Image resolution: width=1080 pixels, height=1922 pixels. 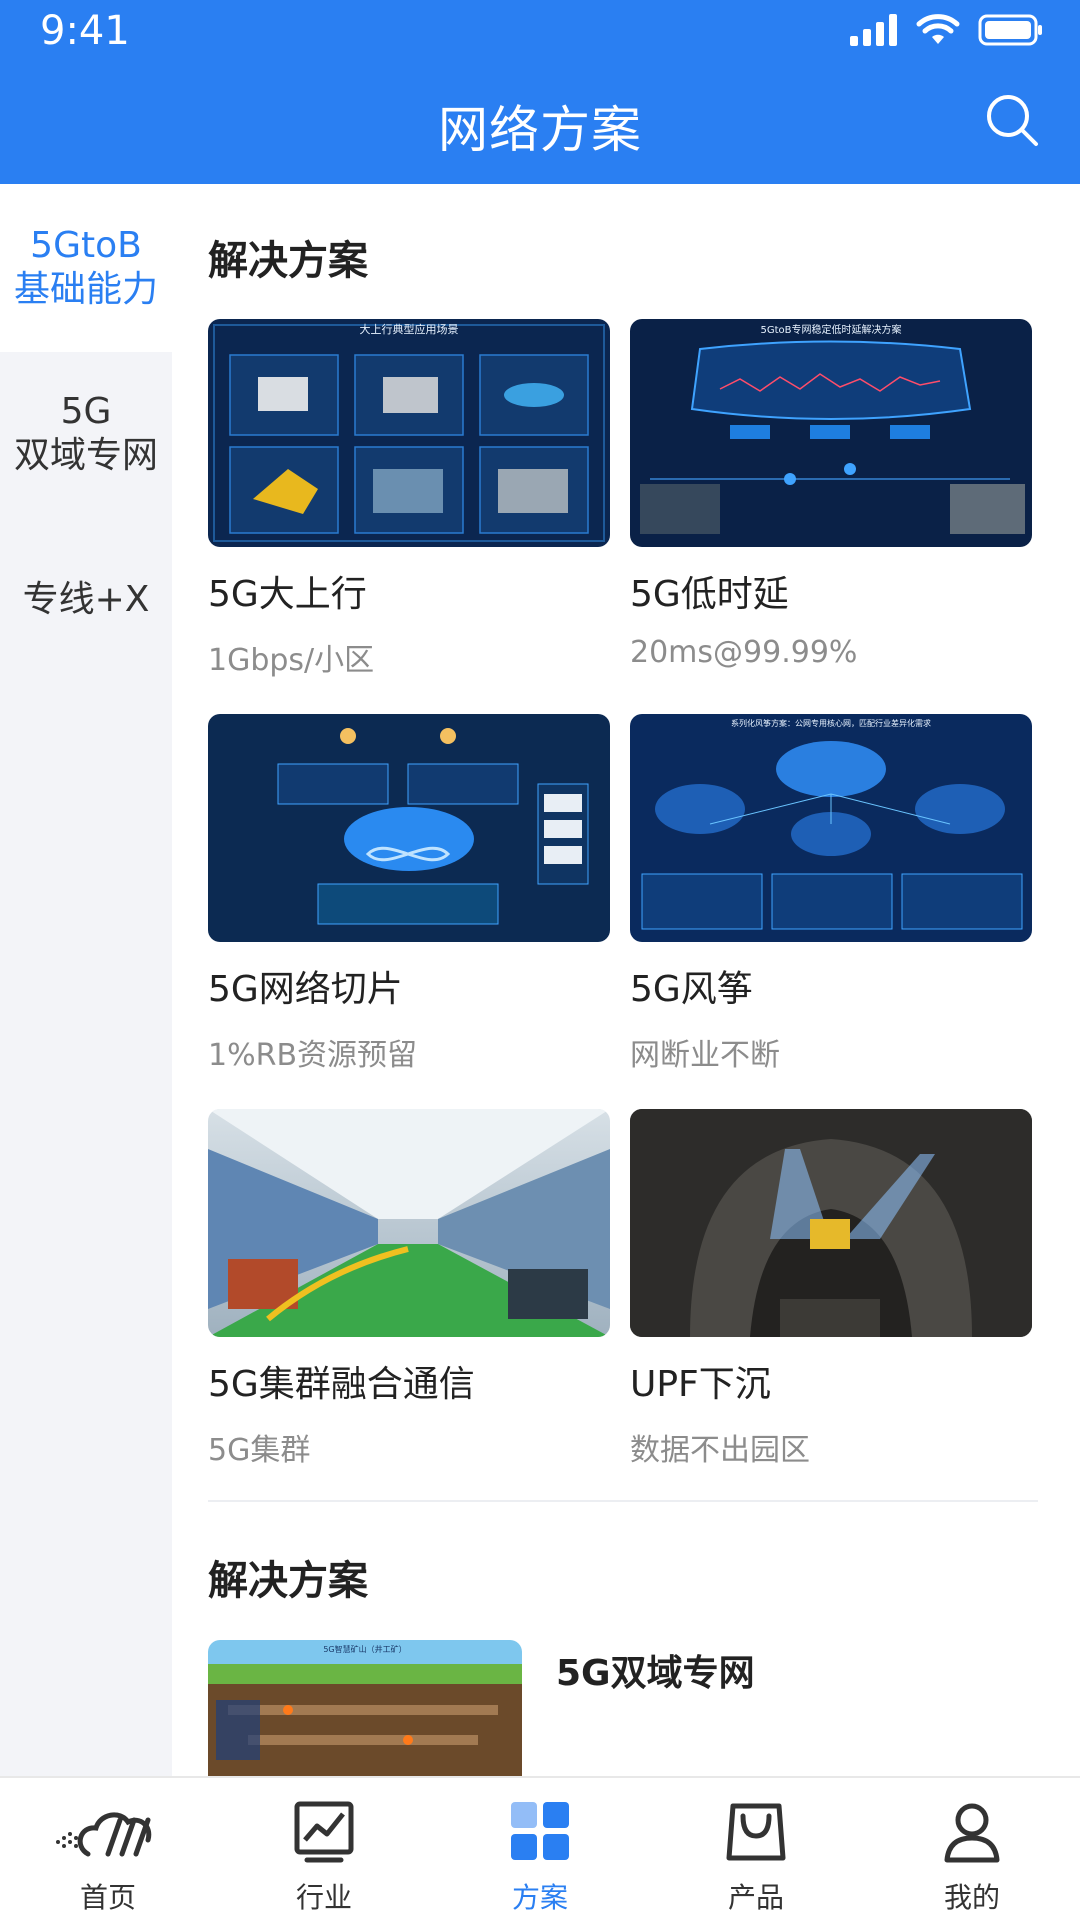 I want to click on card-title: 5G集群融合通信, so click(x=341, y=1384).